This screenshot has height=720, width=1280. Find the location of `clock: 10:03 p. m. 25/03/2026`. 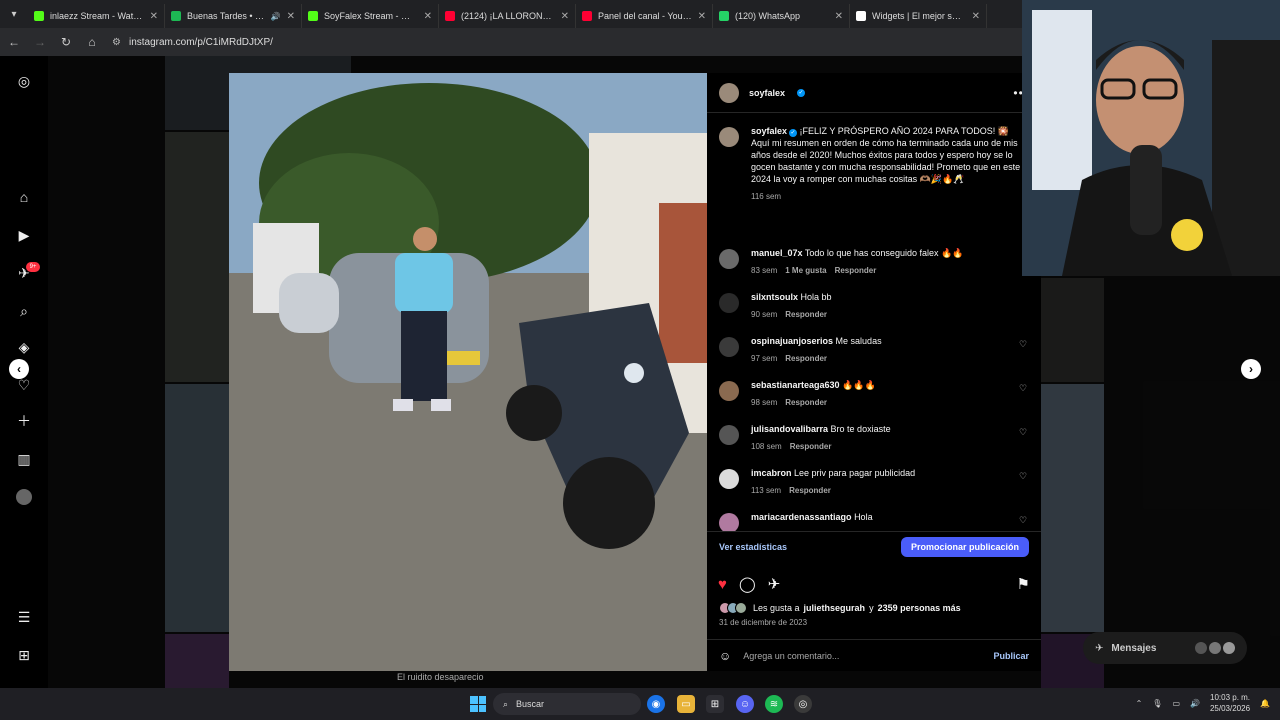

clock: 10:03 p. m. 25/03/2026 is located at coordinates (1230, 703).